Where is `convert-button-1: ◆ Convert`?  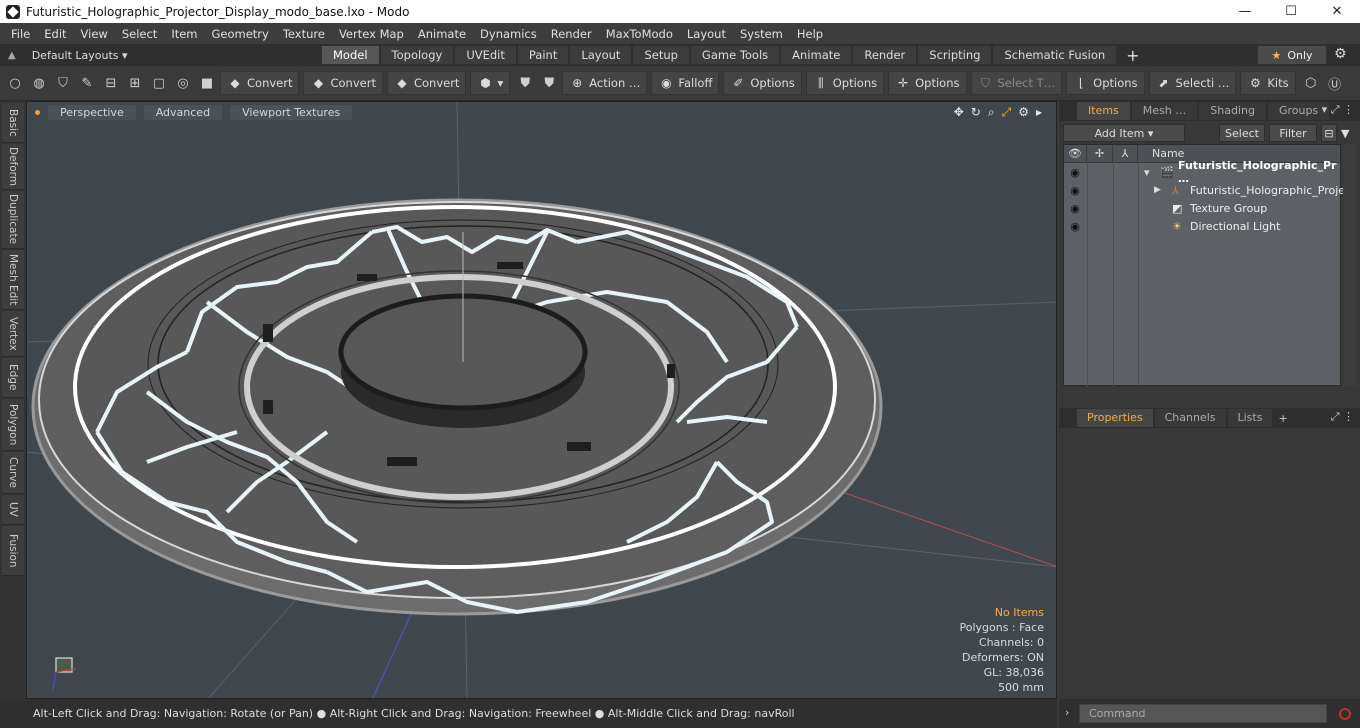 convert-button-1: ◆ Convert is located at coordinates (260, 83).